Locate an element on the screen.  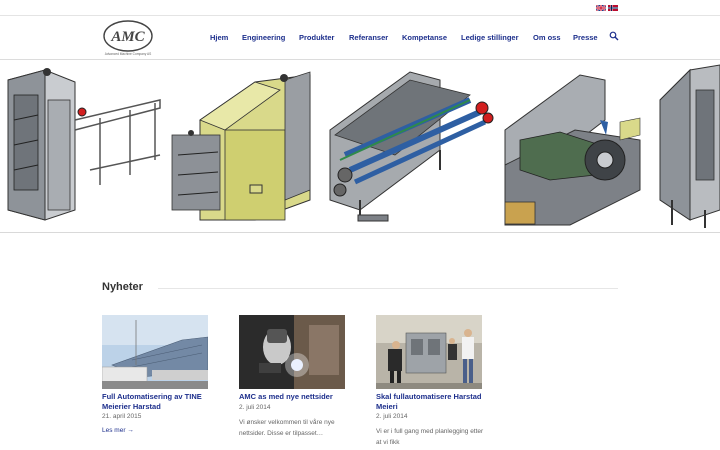
amc-logo: AMC Advanced Machine Company AS is located at coordinates (128, 38).